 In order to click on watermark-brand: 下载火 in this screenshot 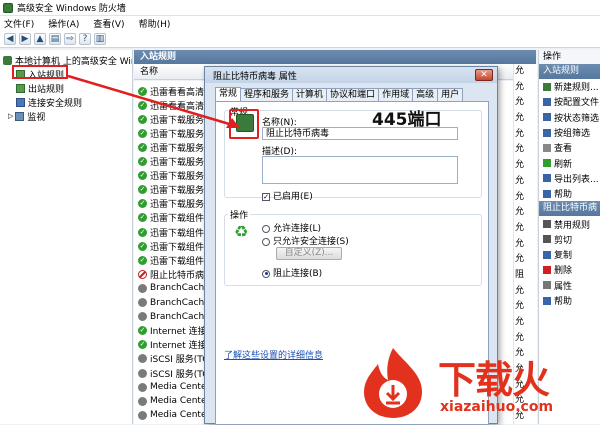, I will do `click(494, 380)`.